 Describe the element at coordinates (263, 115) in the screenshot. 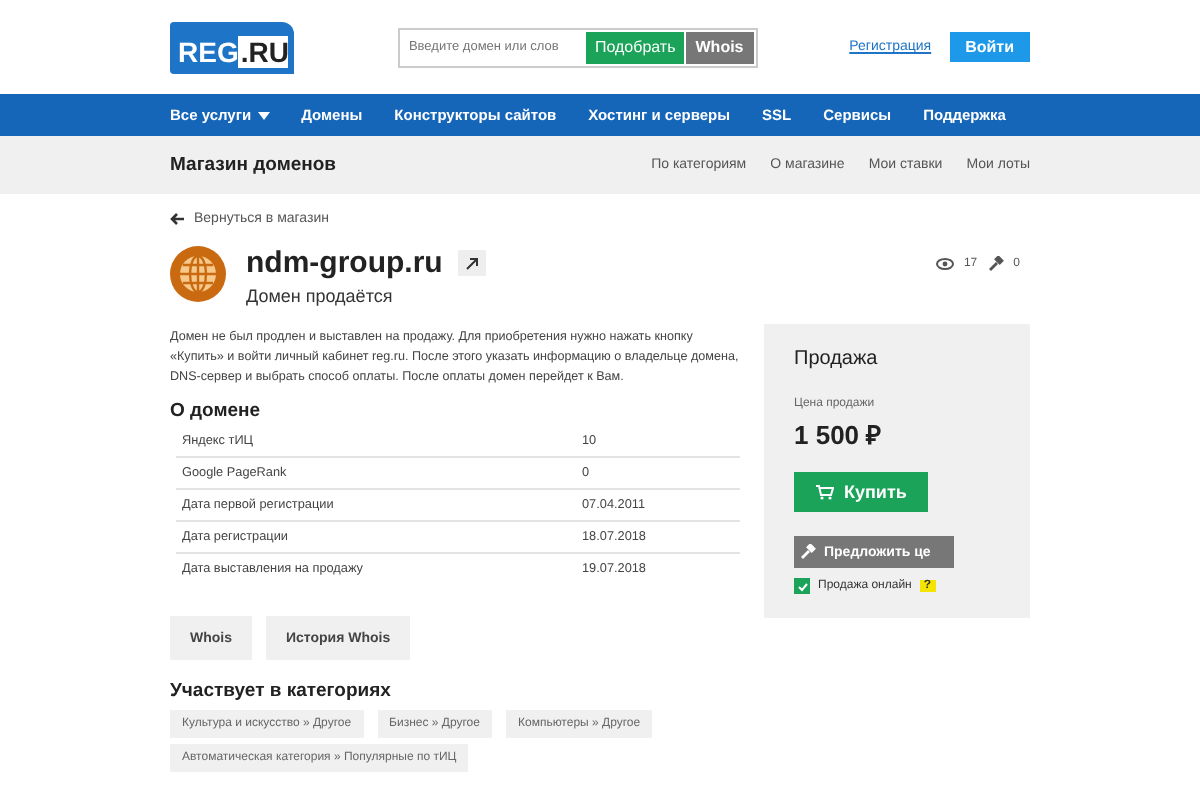

I see `caret-icon` at that location.